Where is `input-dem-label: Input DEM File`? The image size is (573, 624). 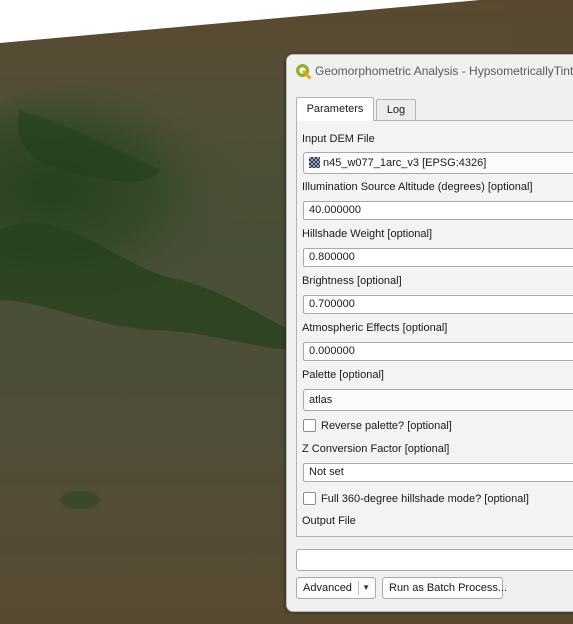 input-dem-label: Input DEM File is located at coordinates (338, 139).